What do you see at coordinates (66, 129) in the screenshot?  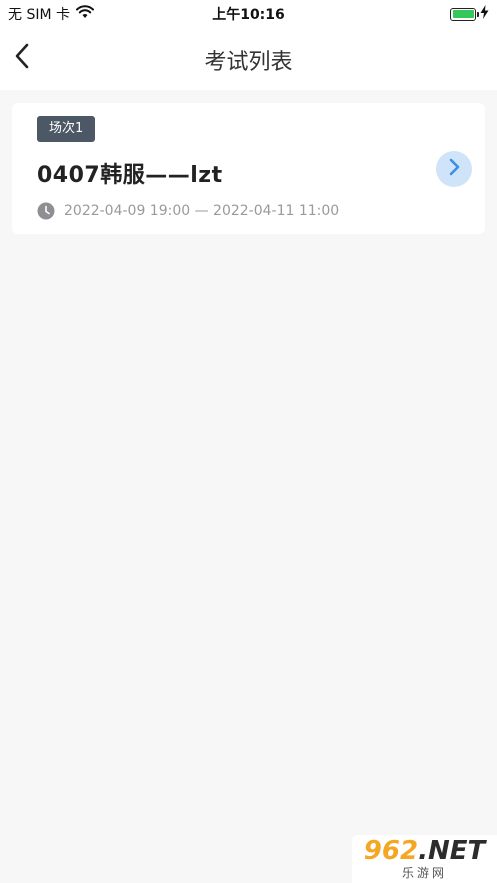 I see `session-badge: 场次1` at bounding box center [66, 129].